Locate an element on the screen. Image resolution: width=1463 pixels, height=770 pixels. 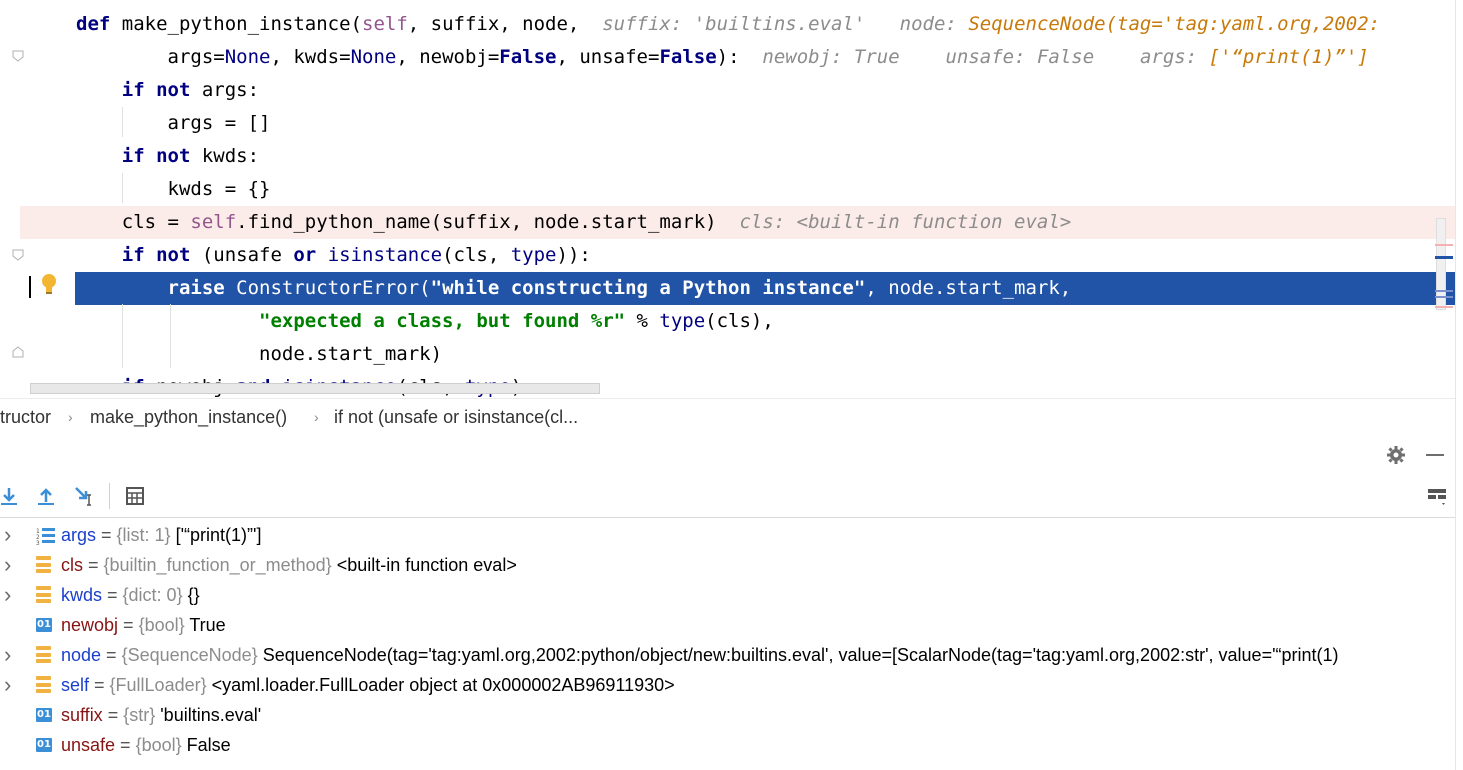
code-token: )): is located at coordinates (573, 255).